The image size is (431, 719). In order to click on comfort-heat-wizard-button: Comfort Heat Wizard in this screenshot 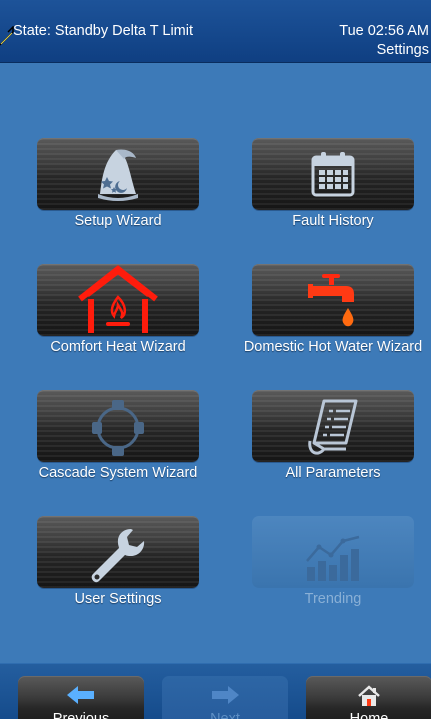, I will do `click(118, 316)`.